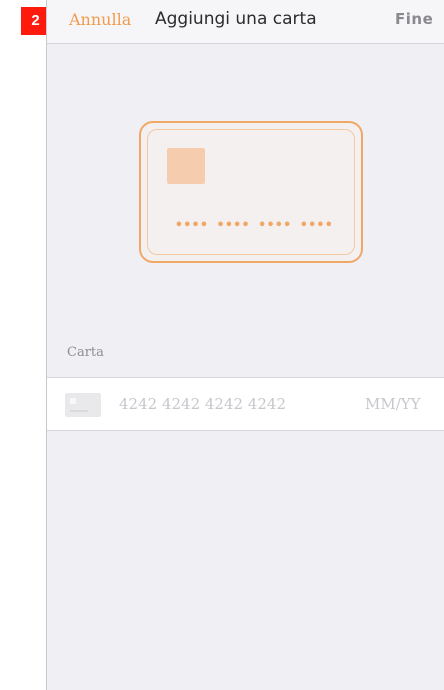 The height and width of the screenshot is (690, 444). What do you see at coordinates (404, 404) in the screenshot?
I see `expiry-input` at bounding box center [404, 404].